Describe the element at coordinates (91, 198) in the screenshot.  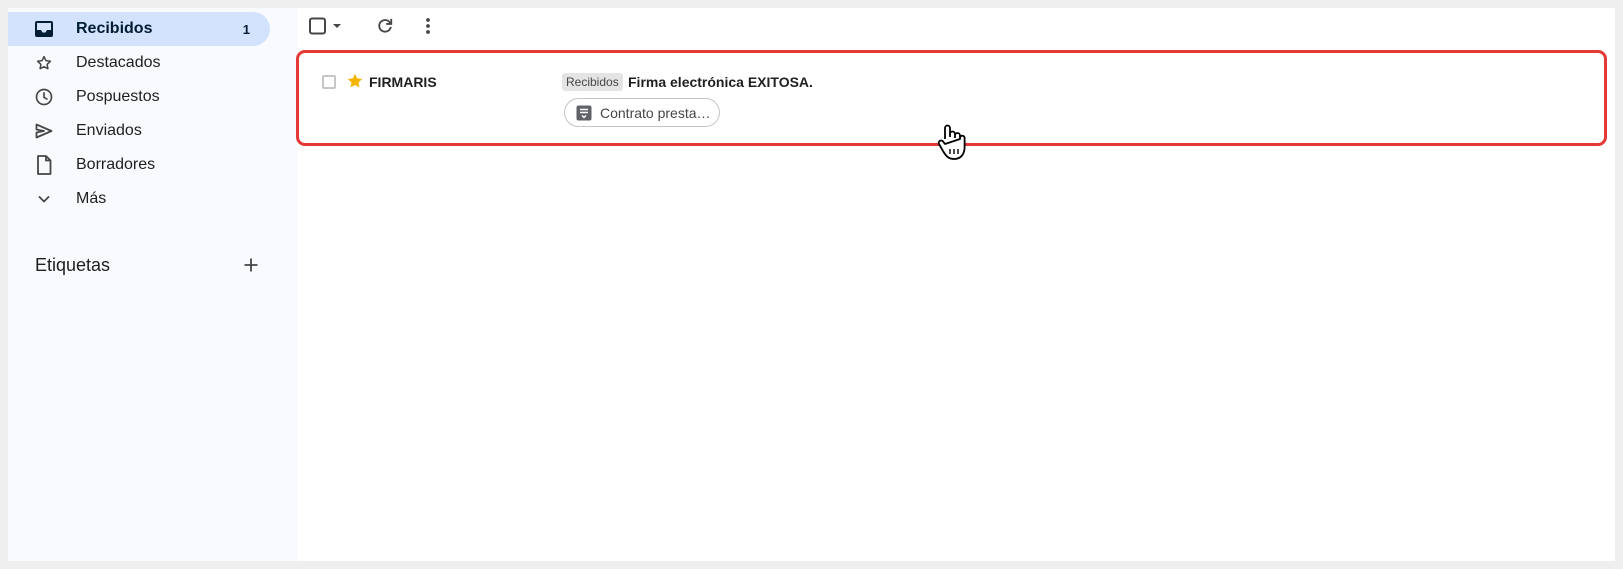
I see `sidebar-item-label: Más` at that location.